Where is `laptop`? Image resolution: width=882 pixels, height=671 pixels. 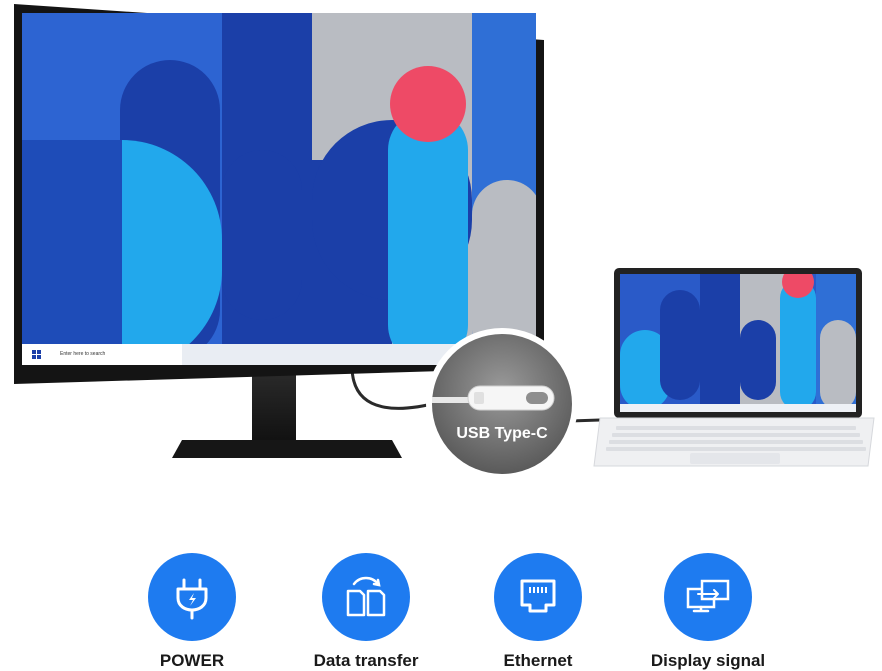 laptop is located at coordinates (707, 367).